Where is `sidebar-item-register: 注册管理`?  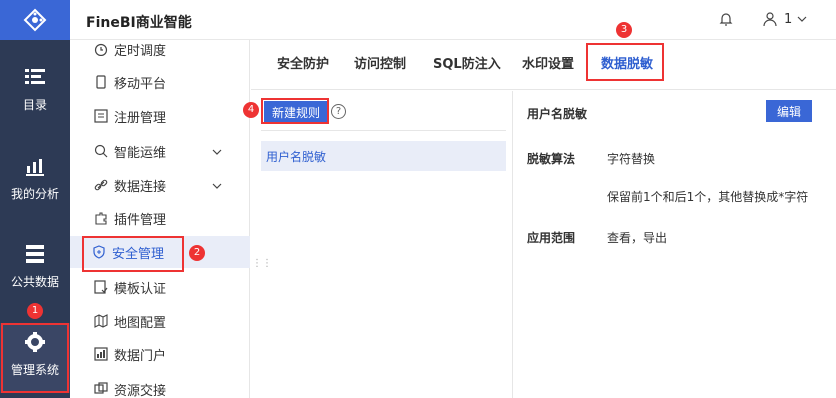 sidebar-item-register: 注册管理 is located at coordinates (160, 116).